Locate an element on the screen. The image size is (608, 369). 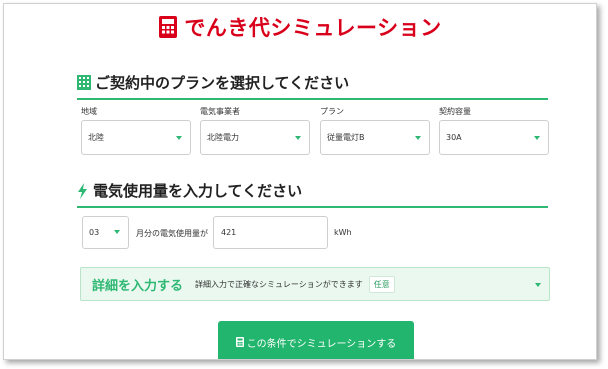
plan-icon is located at coordinates (84, 82).